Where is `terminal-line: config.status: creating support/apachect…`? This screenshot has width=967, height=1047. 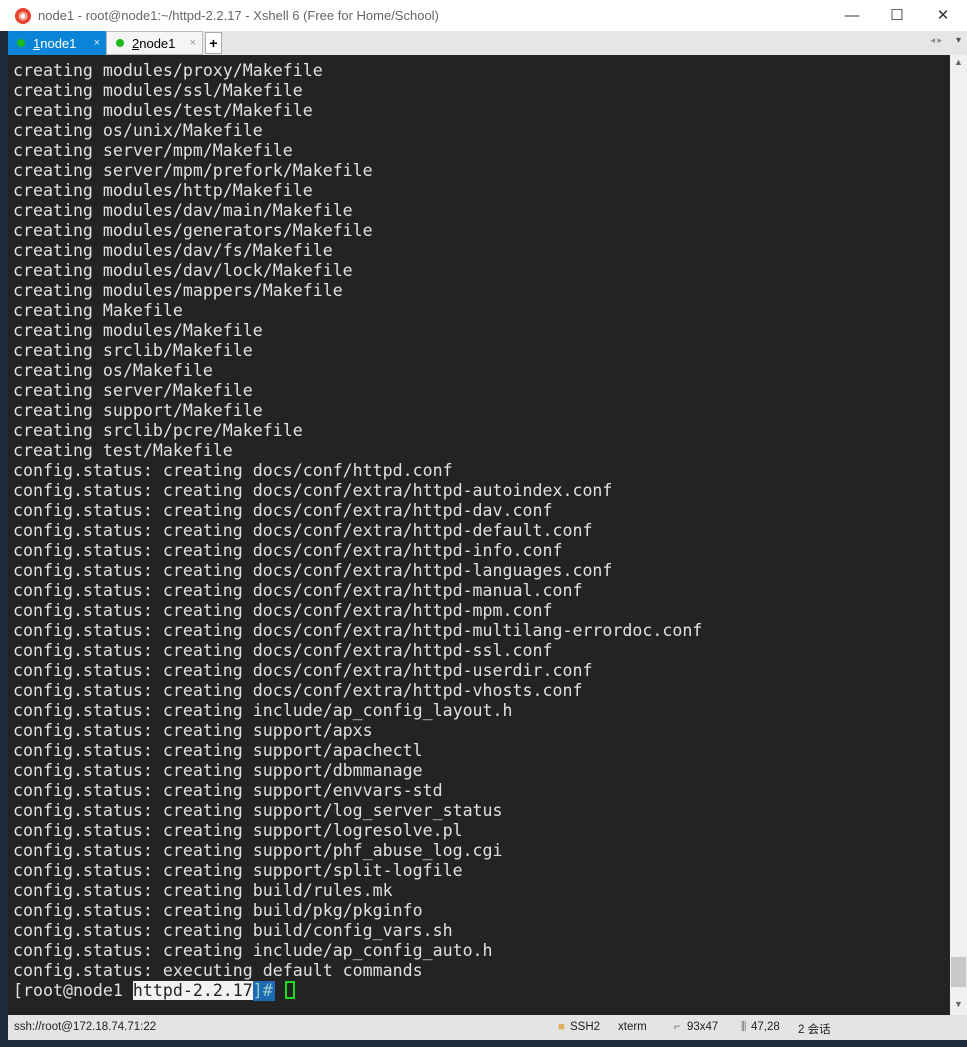 terminal-line: config.status: creating support/apachect… is located at coordinates (218, 750).